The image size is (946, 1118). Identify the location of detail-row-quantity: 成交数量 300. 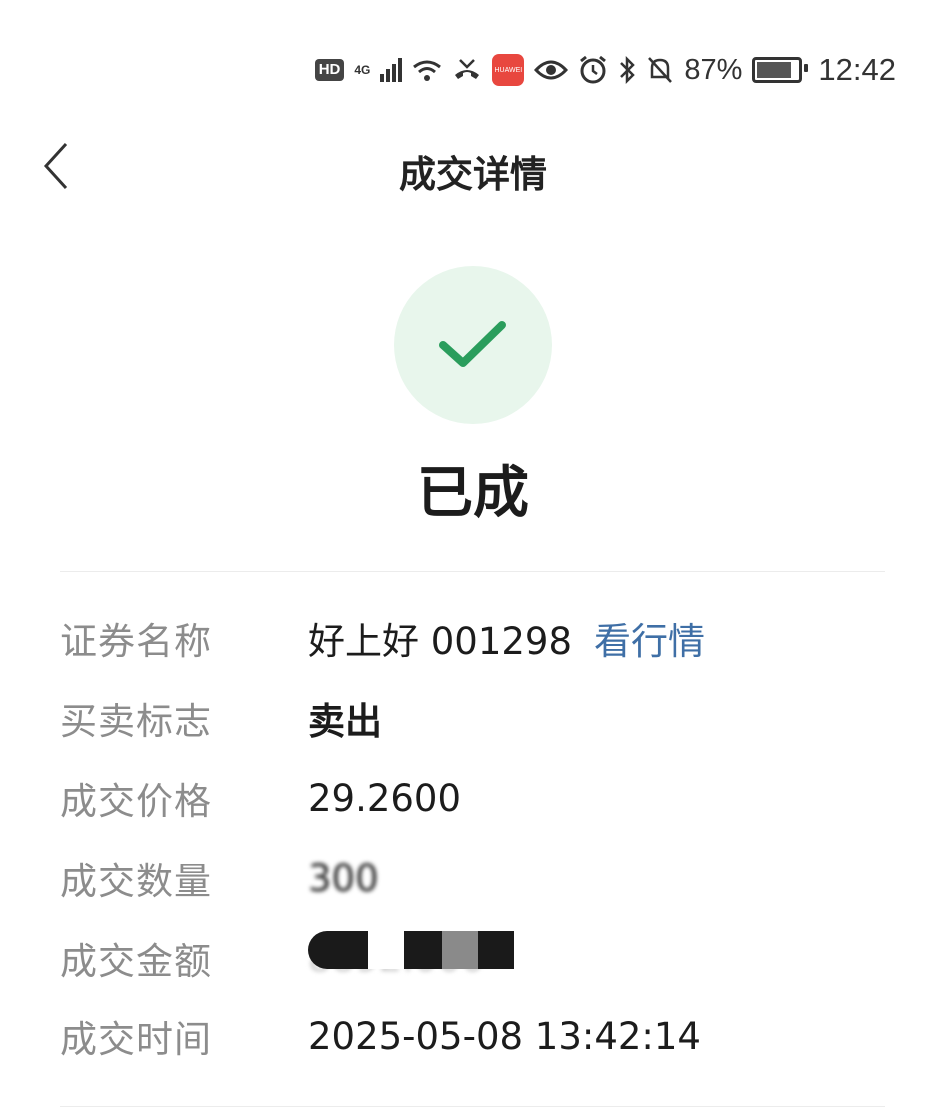
(219, 878).